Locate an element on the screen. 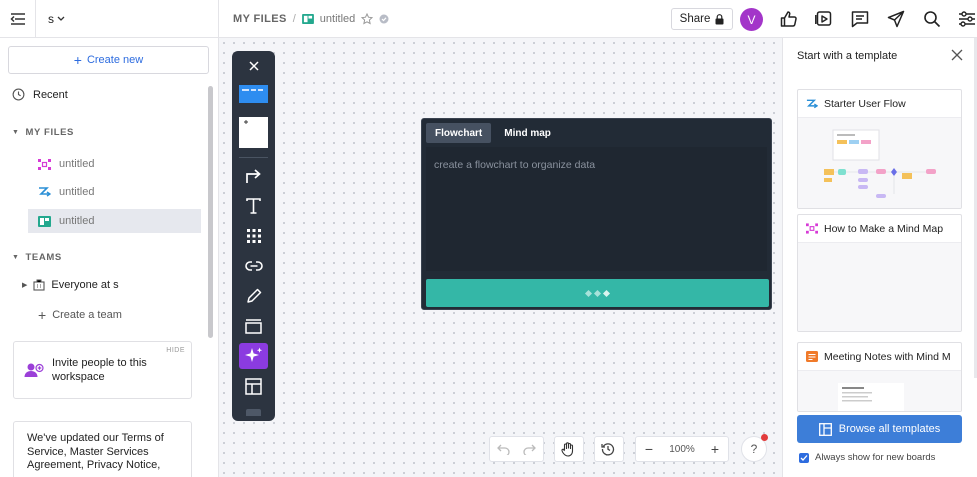  connector-tool is located at coordinates (253, 176).